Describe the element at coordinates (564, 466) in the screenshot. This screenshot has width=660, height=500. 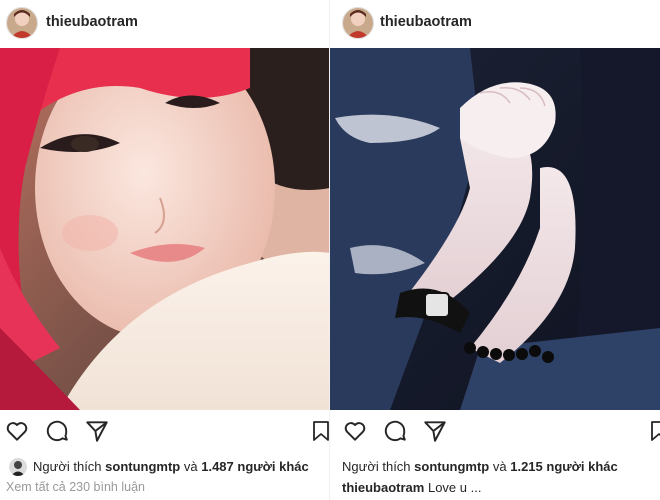
I see `likes-count: 1.215 người khác` at that location.